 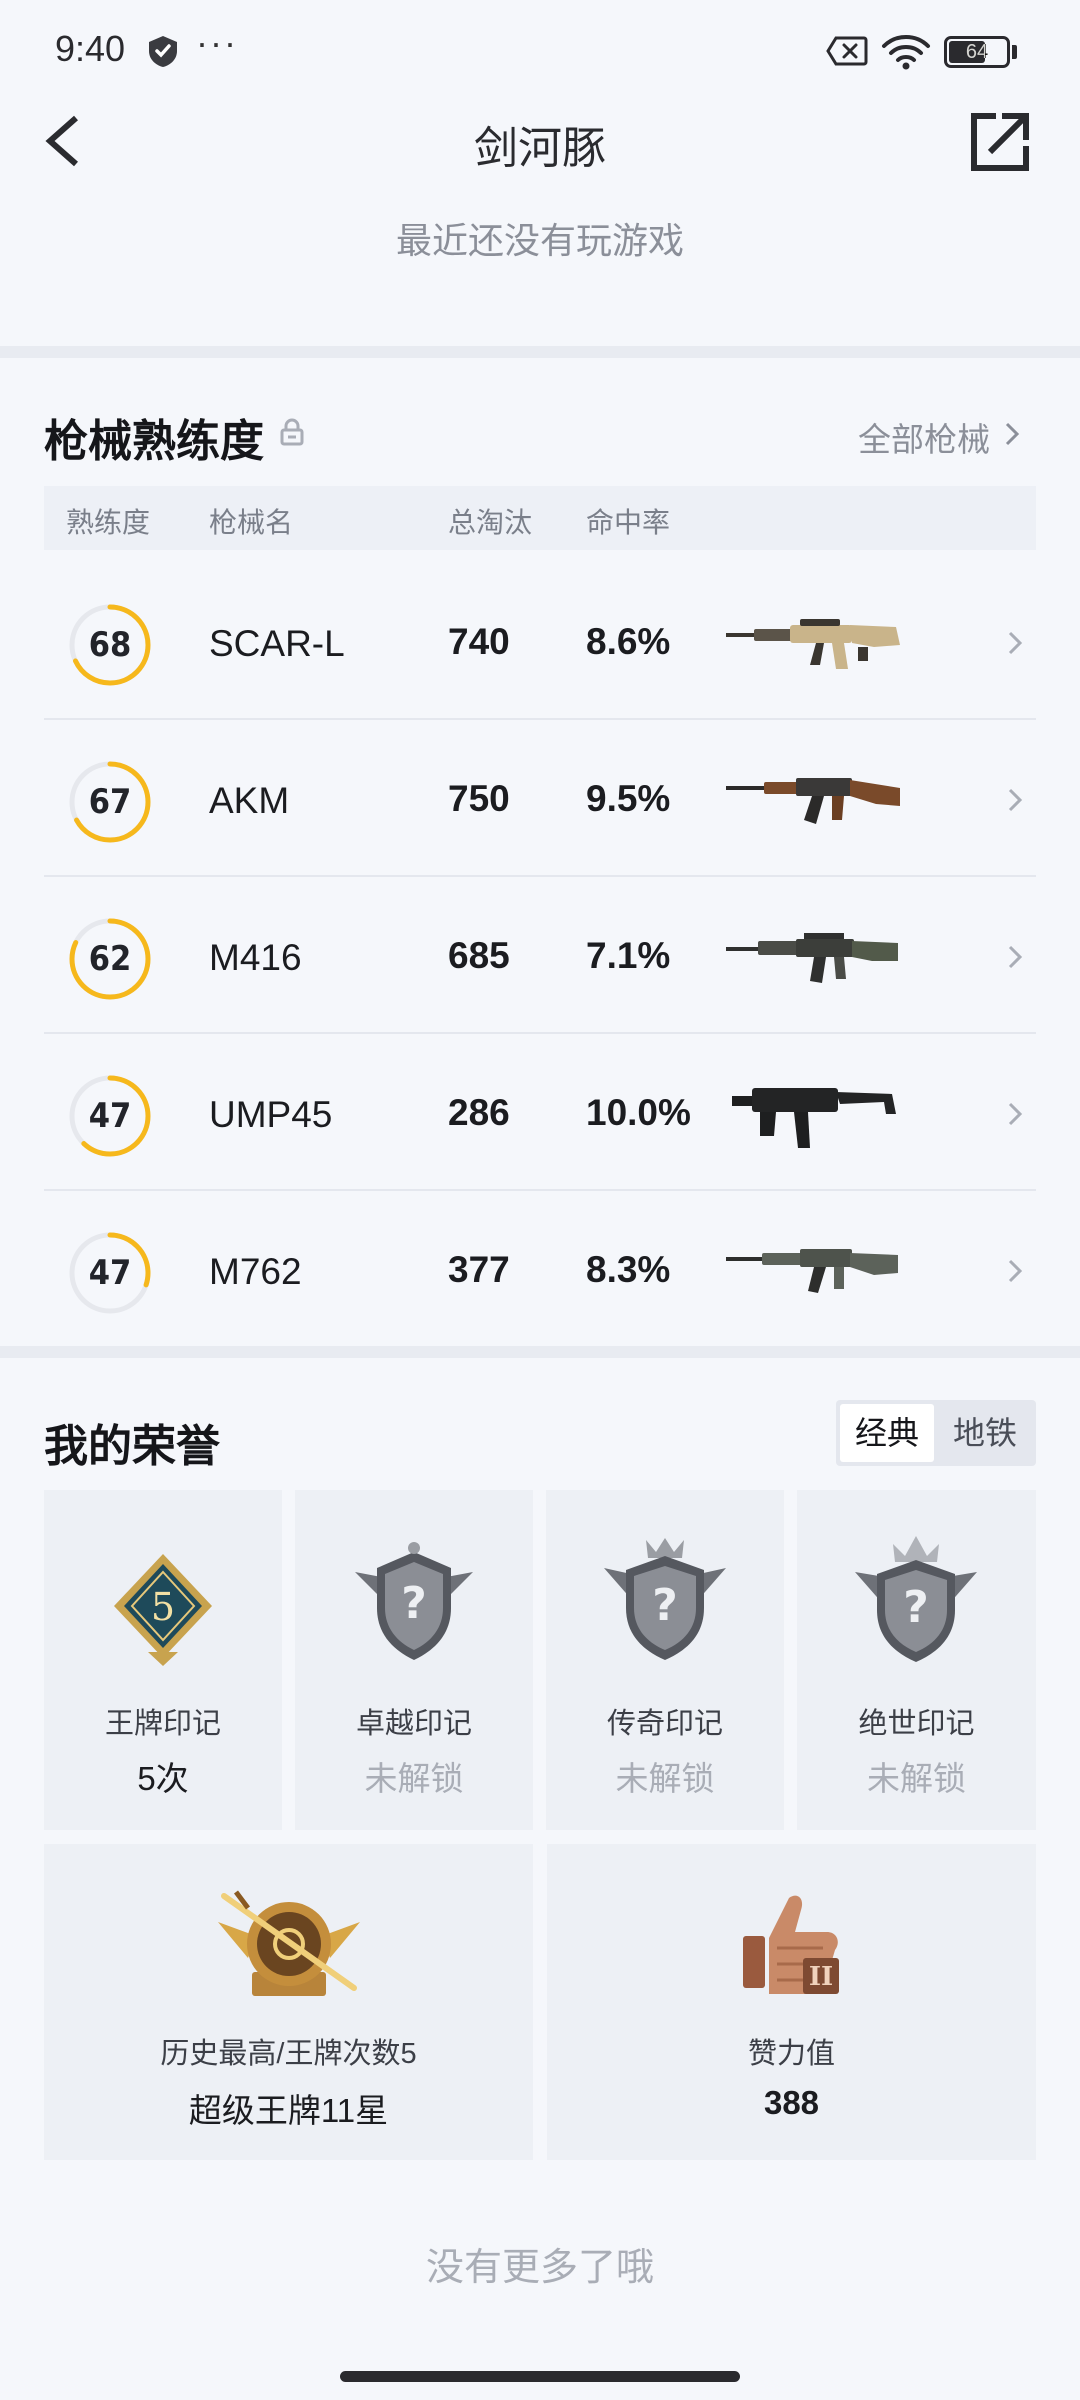 What do you see at coordinates (479, 1112) in the screenshot?
I see `weapon-kills: 286` at bounding box center [479, 1112].